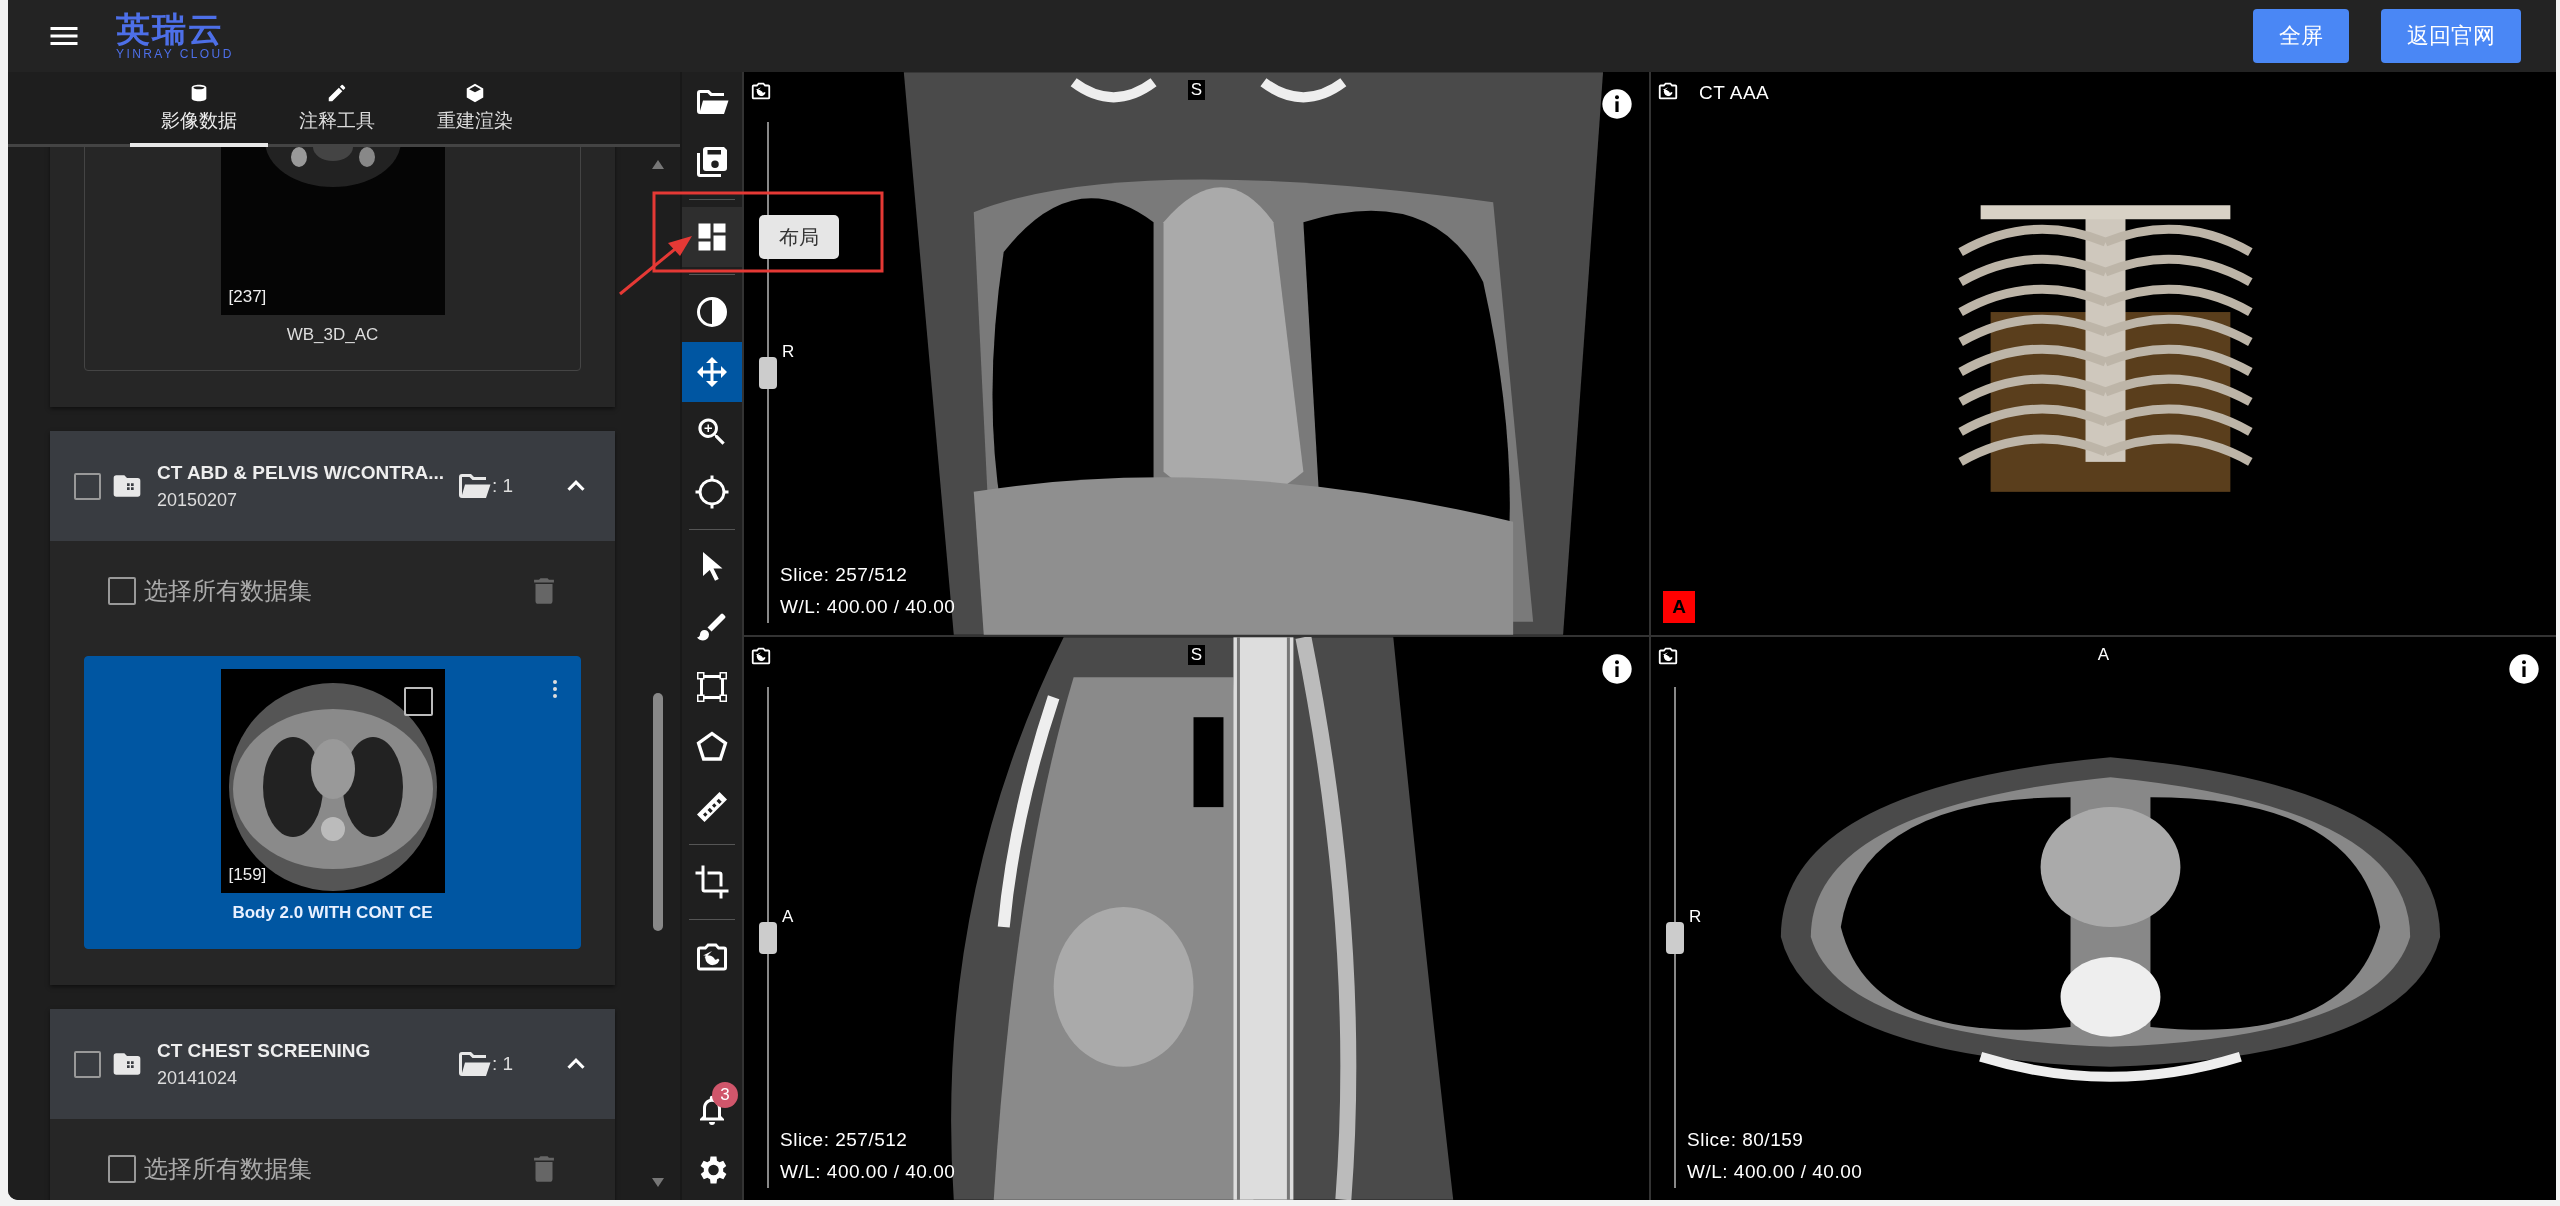  I want to click on study-header: CT ABD & PELVIS W/CONTRA... 20150207 : 1, so click(332, 486).